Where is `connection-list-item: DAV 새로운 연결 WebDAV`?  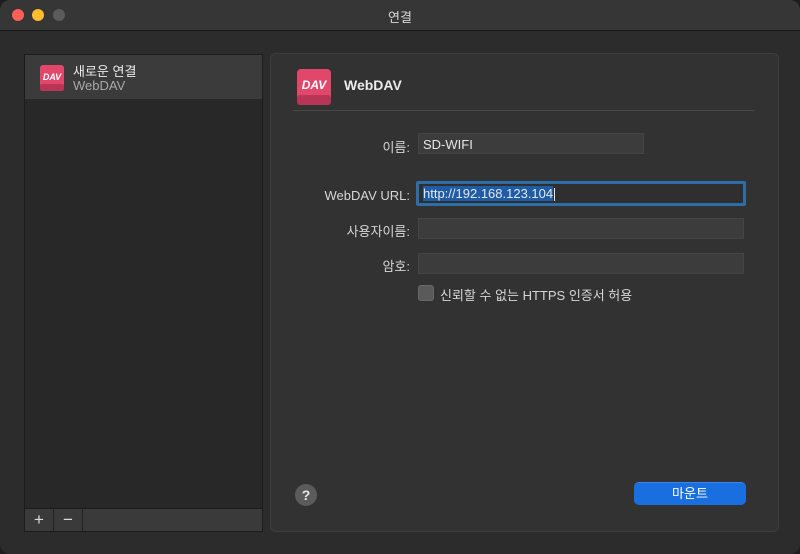 connection-list-item: DAV 새로운 연결 WebDAV is located at coordinates (143, 77).